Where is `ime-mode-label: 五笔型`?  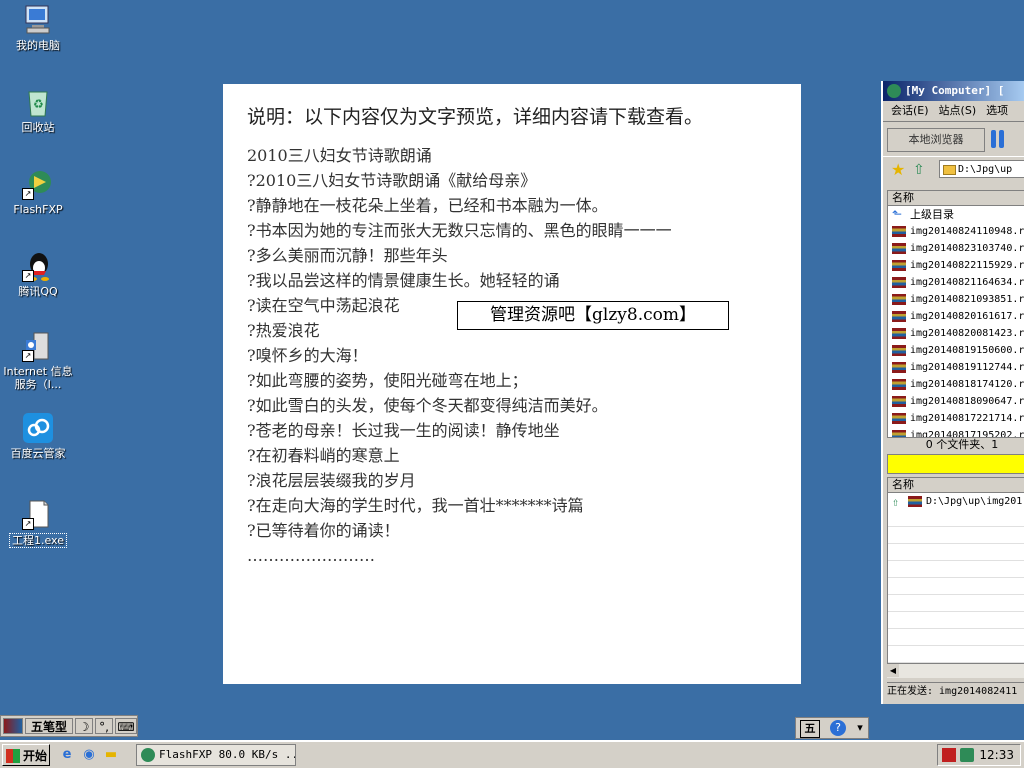 ime-mode-label: 五笔型 is located at coordinates (49, 726).